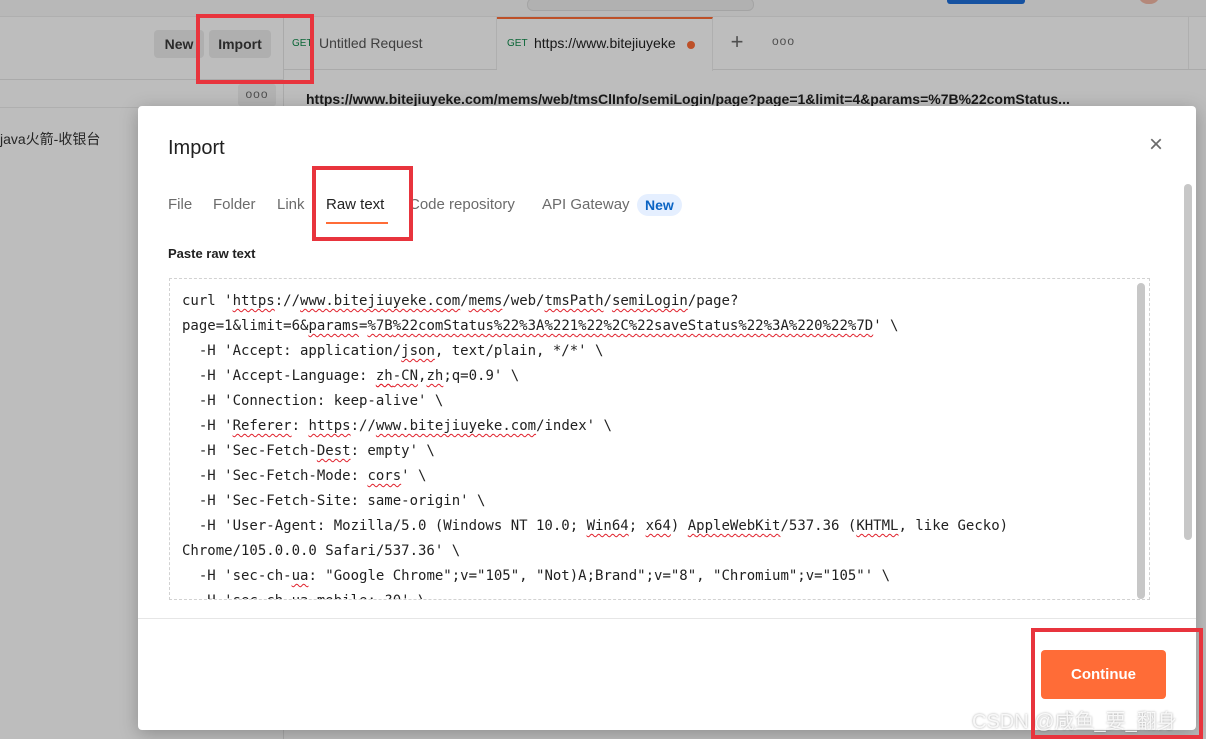 Image resolution: width=1206 pixels, height=739 pixels. I want to click on tab-link: Link, so click(291, 204).